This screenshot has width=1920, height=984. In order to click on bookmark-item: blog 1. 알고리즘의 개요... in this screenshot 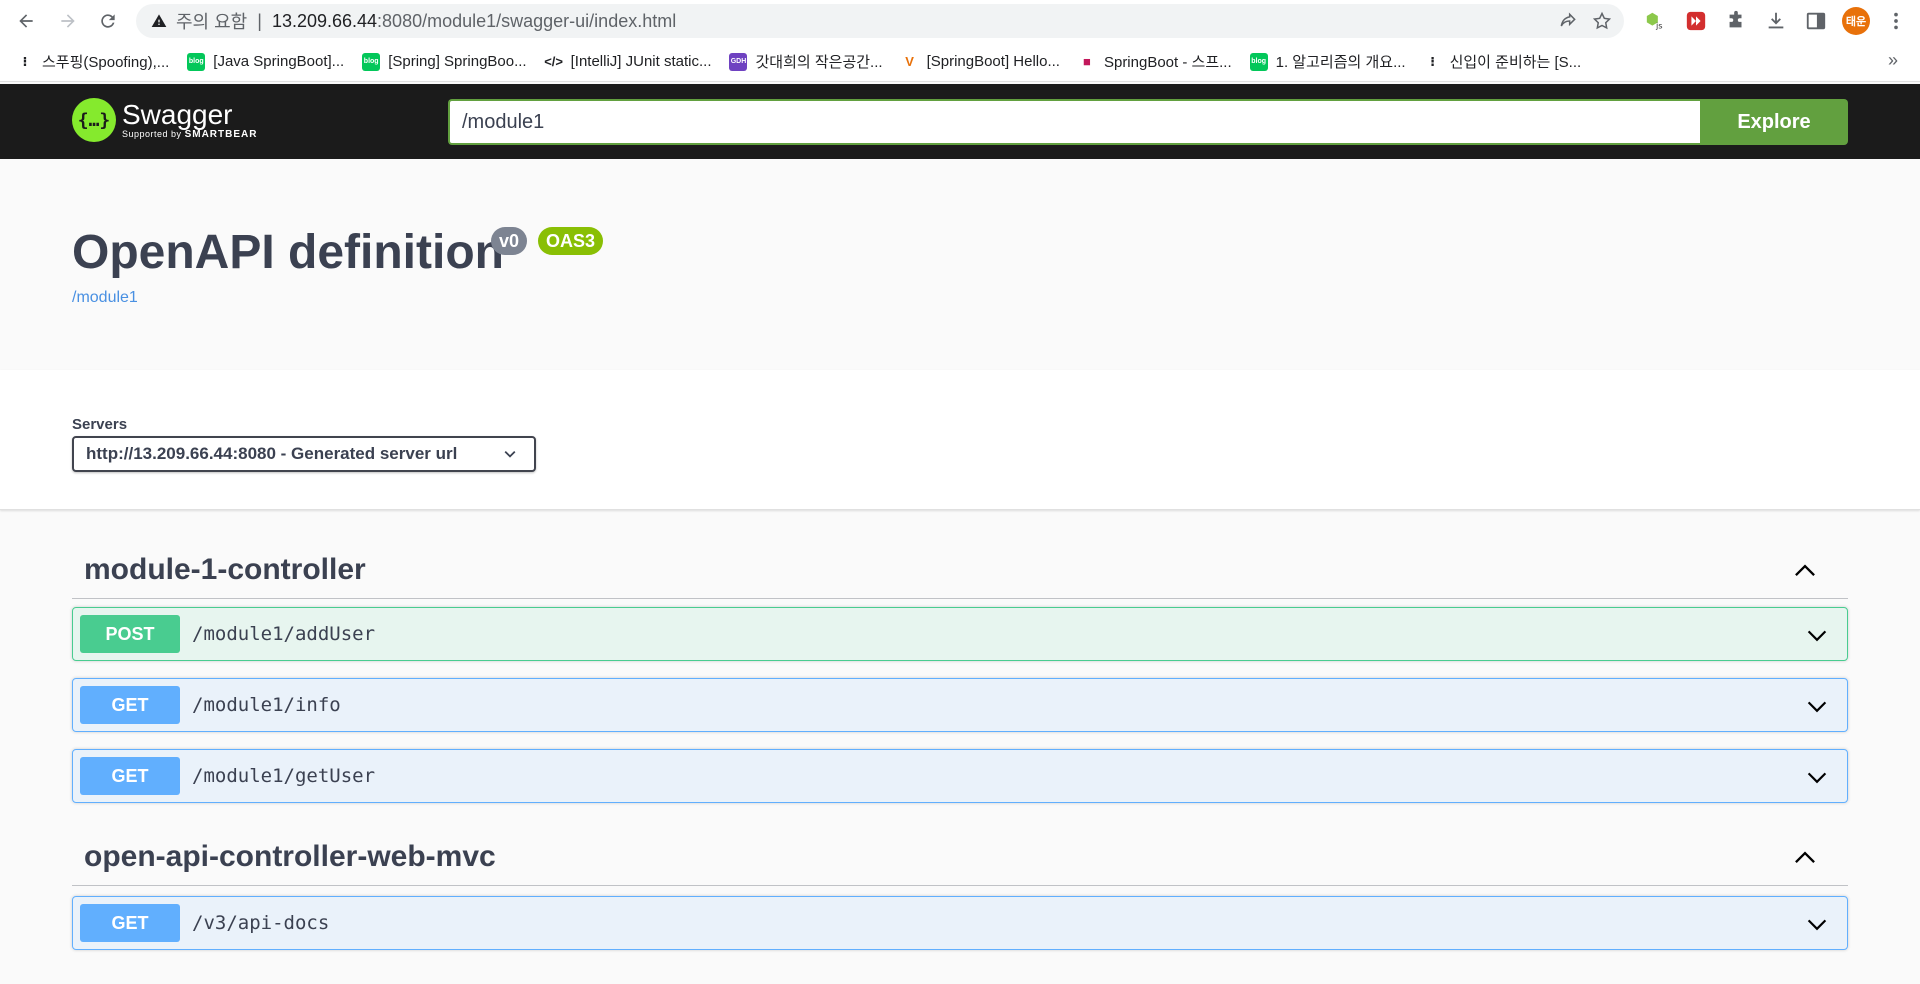, I will do `click(1327, 61)`.